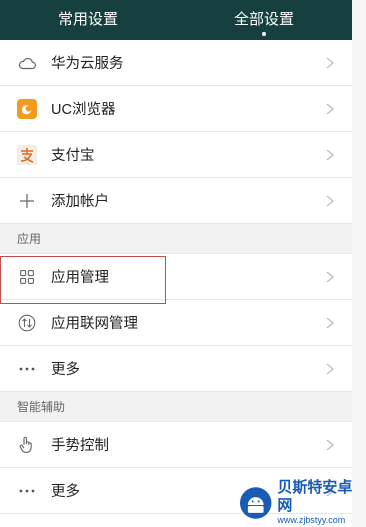 This screenshot has height=527, width=366. I want to click on plus-icon, so click(27, 201).